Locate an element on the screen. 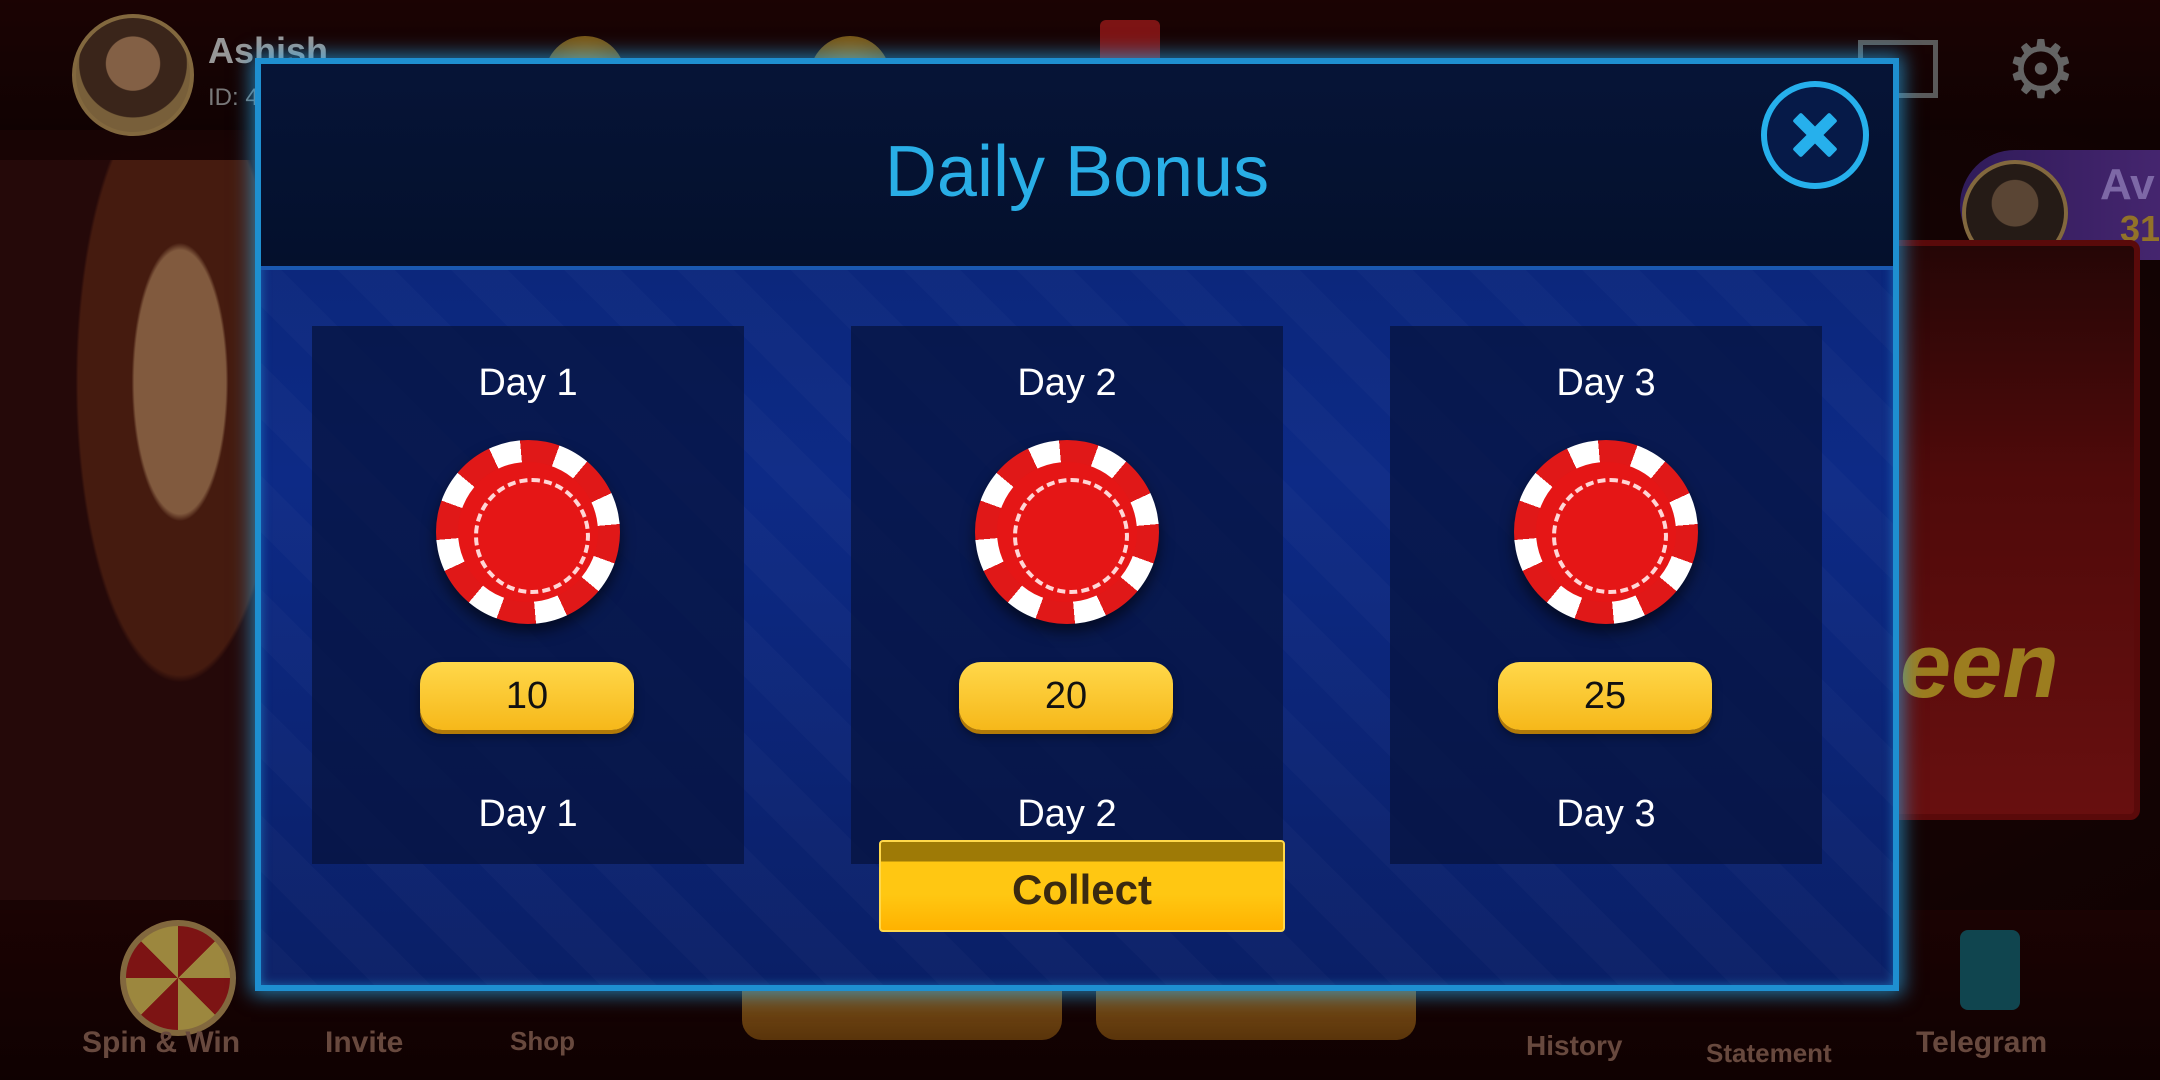 This screenshot has width=2160, height=1080. day-status-label: Day 2 is located at coordinates (1067, 814).